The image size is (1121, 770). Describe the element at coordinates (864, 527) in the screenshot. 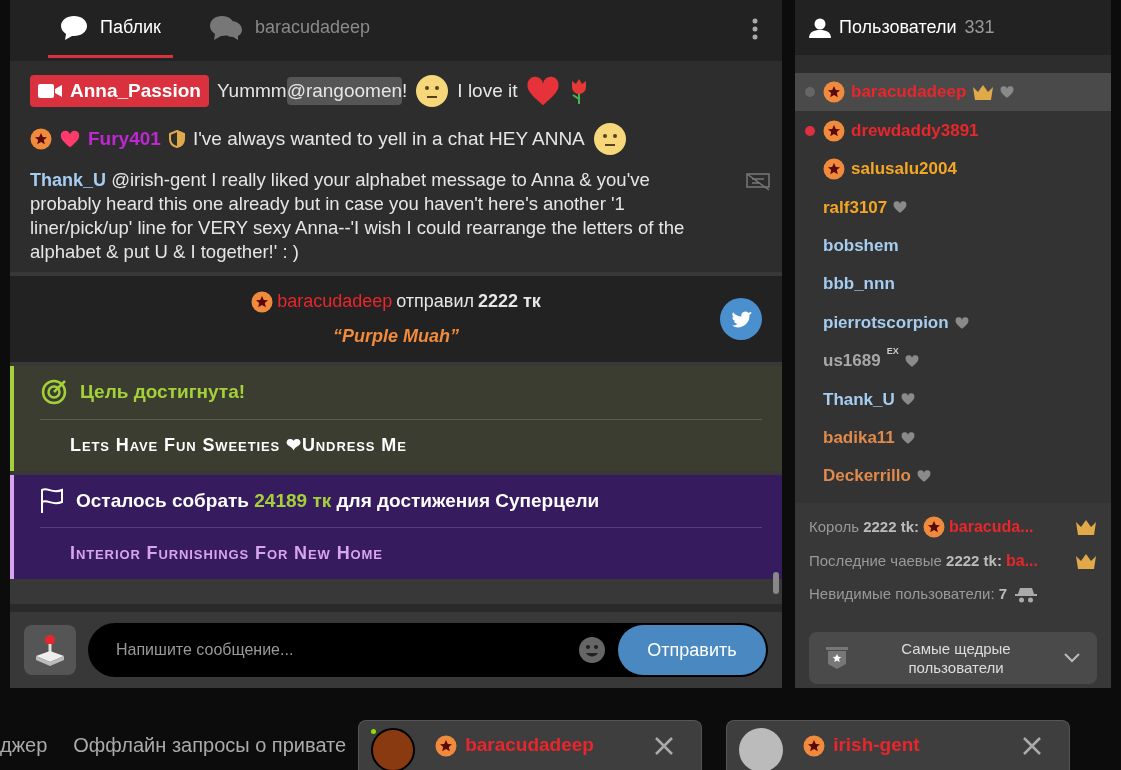

I see `summary-label: Король 2222 tk:` at that location.